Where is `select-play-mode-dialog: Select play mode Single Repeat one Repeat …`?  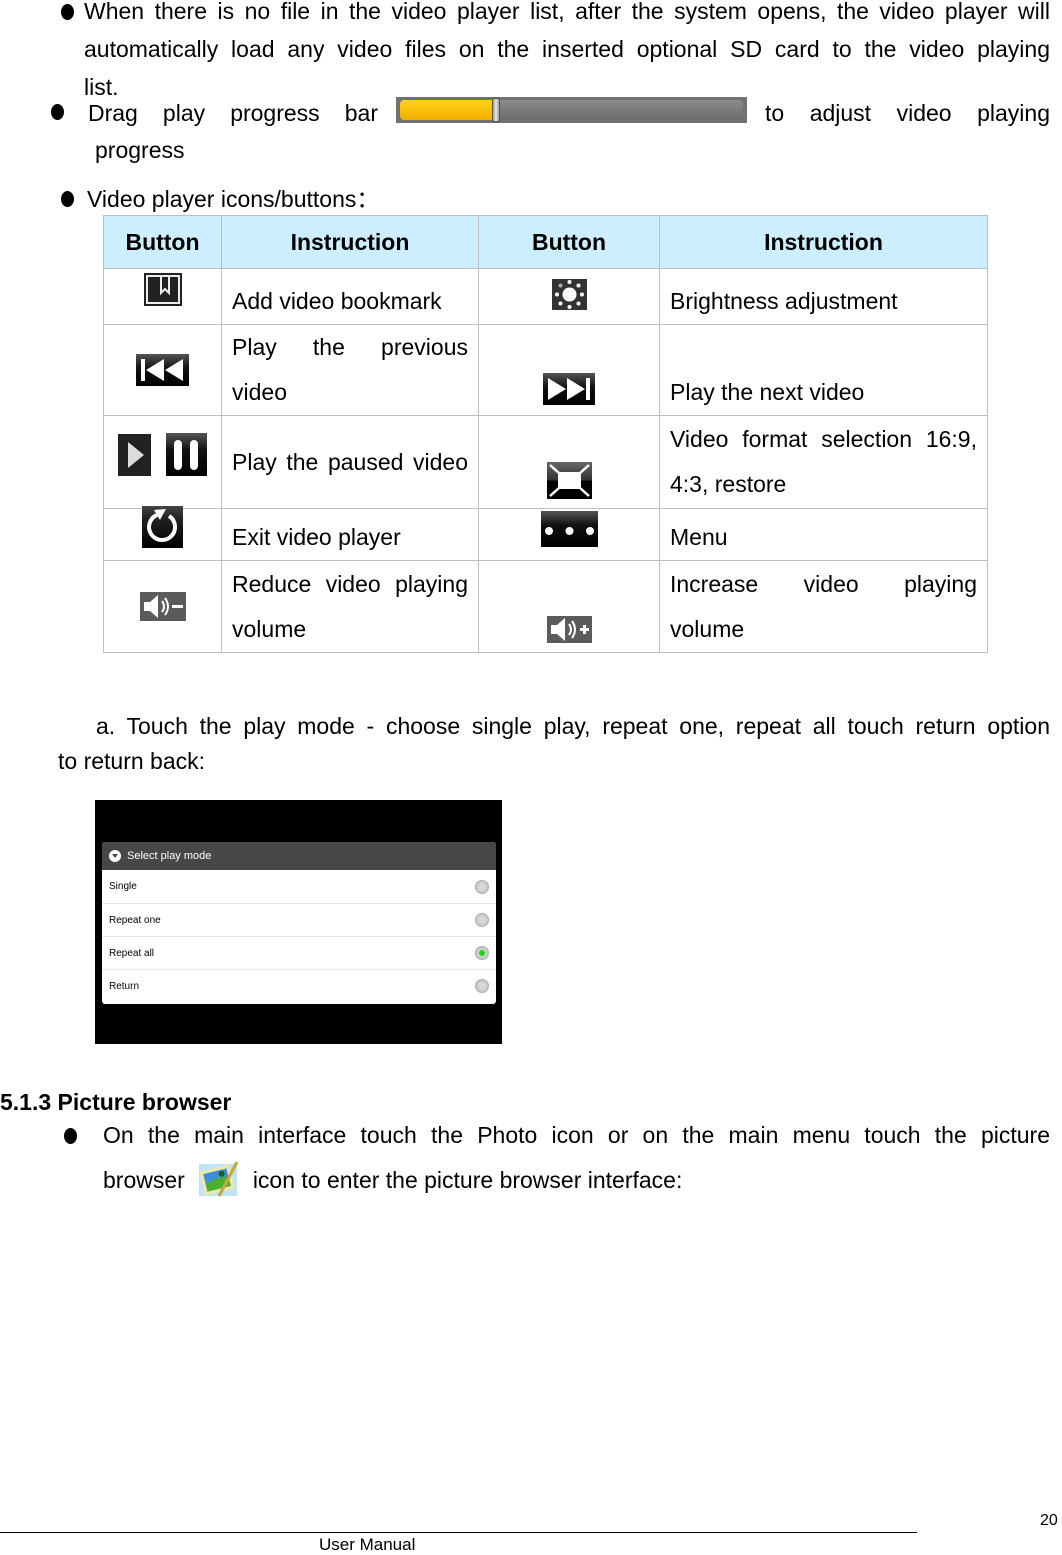 select-play-mode-dialog: Select play mode Single Repeat one Repeat … is located at coordinates (299, 923).